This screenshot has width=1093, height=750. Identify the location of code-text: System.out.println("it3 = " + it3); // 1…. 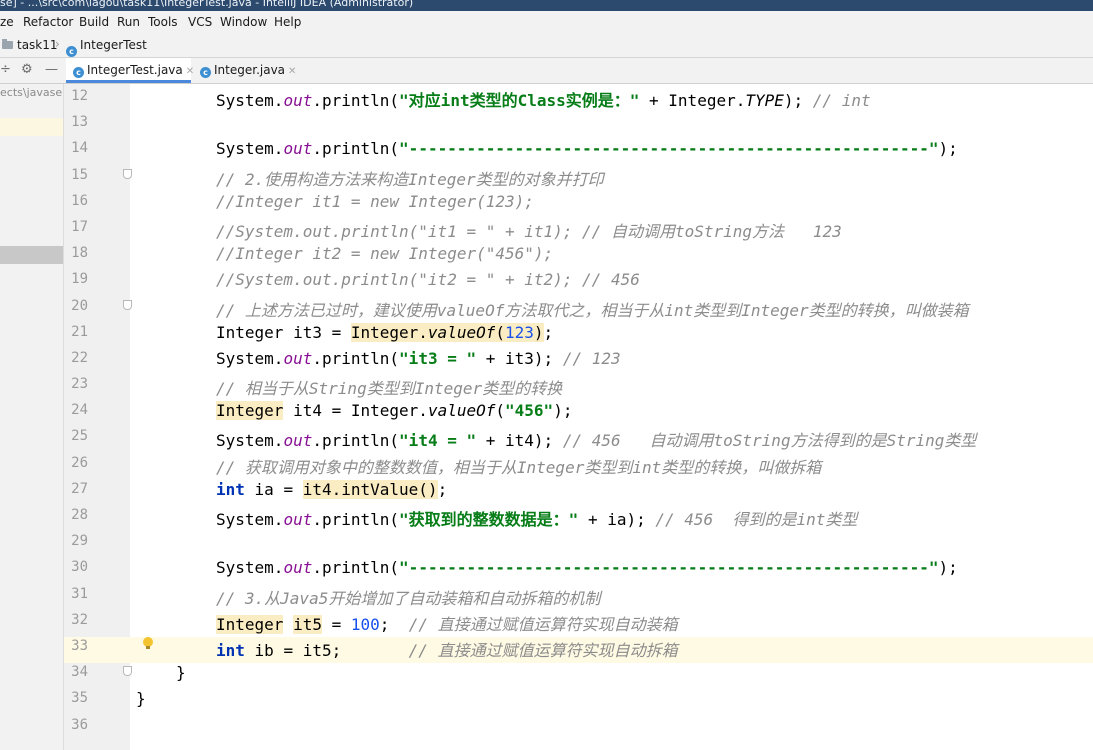
(418, 358).